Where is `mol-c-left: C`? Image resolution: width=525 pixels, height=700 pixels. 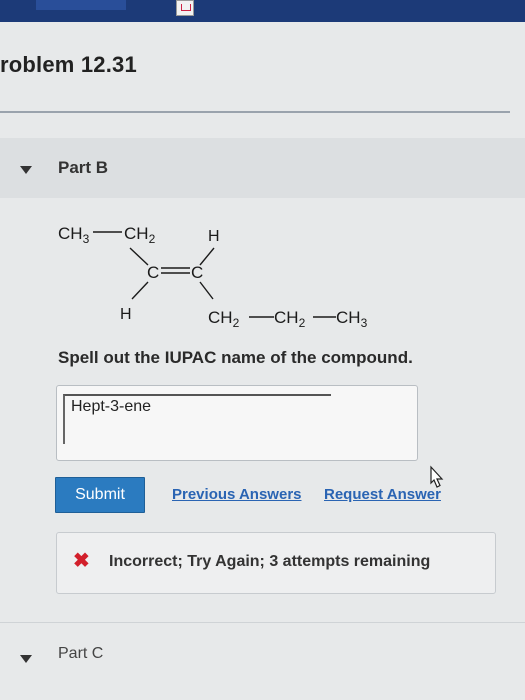
mol-c-left: C is located at coordinates (153, 272).